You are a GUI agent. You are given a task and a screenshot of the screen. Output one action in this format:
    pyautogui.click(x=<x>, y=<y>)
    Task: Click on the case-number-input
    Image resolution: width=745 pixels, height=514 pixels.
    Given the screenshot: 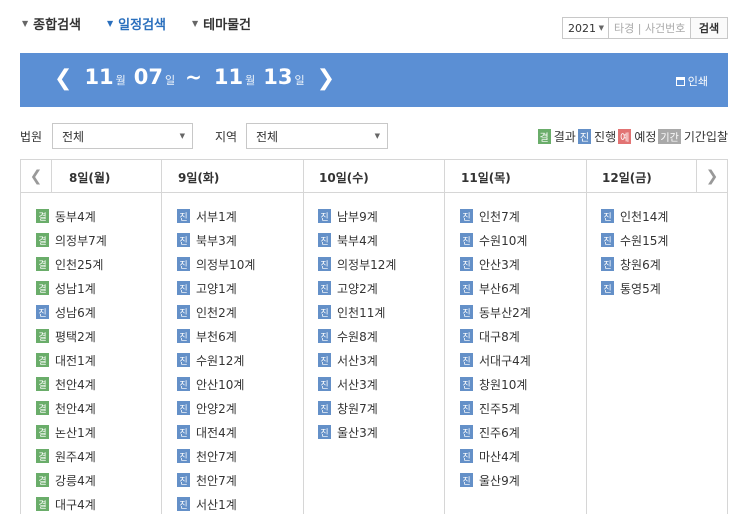 What is the action you would take?
    pyautogui.click(x=650, y=28)
    